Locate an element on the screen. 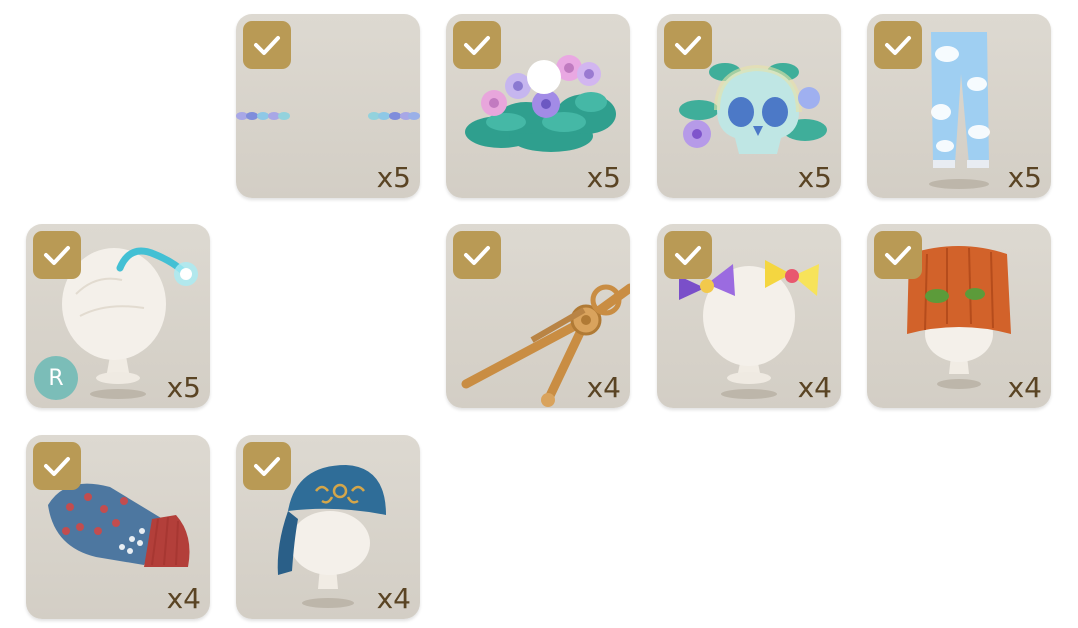  item-tile-bow-clips: x4 is located at coordinates (749, 316).